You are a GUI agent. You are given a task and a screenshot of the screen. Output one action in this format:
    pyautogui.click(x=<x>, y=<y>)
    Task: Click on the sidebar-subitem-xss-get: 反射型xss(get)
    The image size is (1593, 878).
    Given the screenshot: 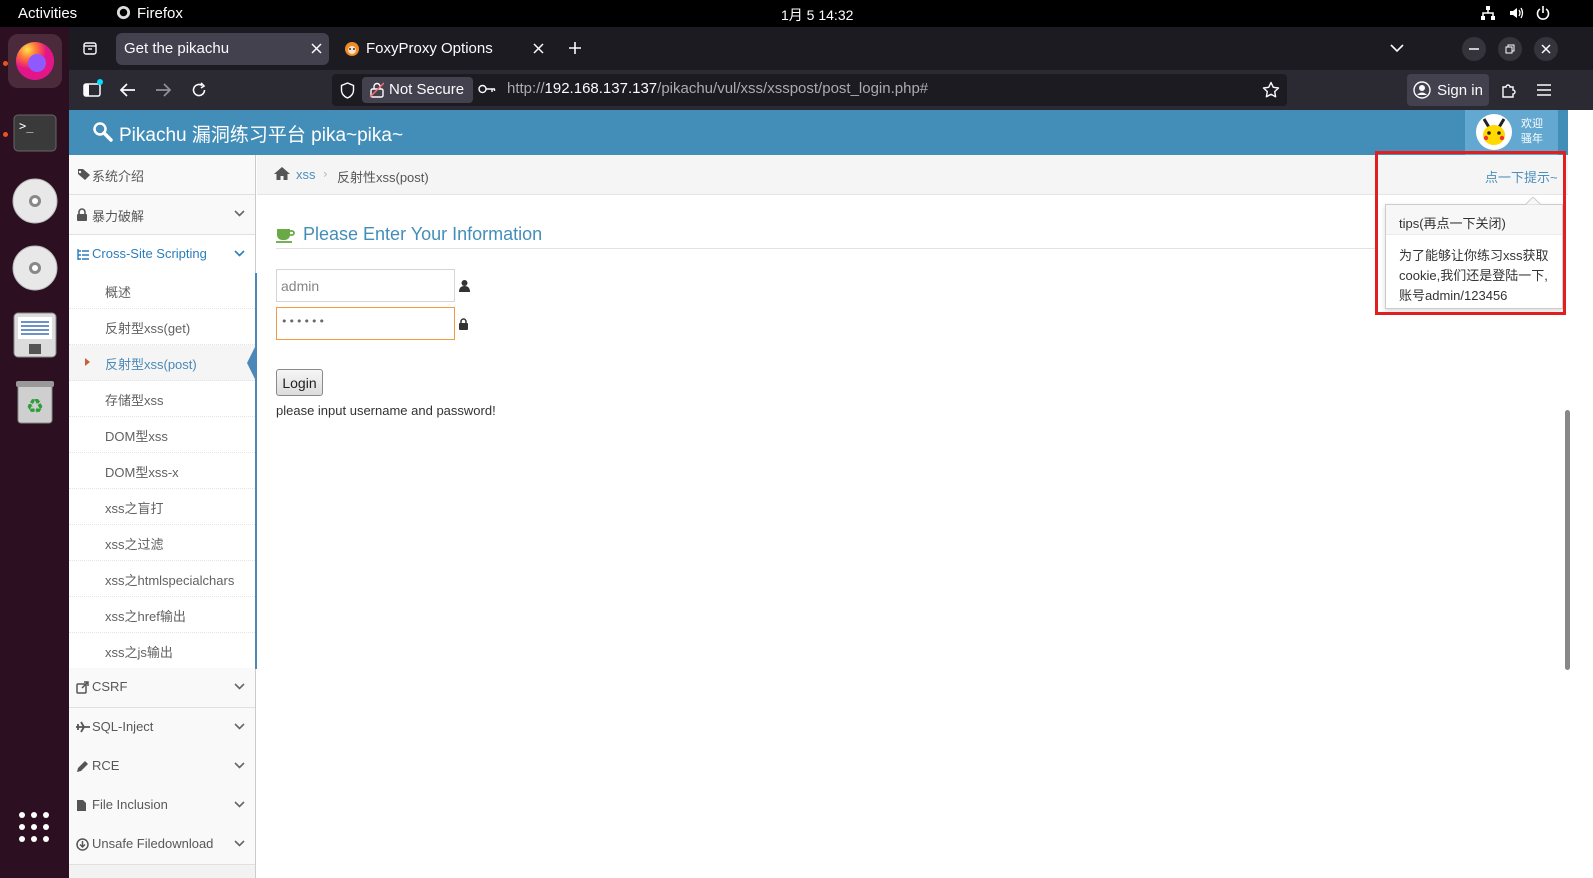 What is the action you would take?
    pyautogui.click(x=162, y=327)
    